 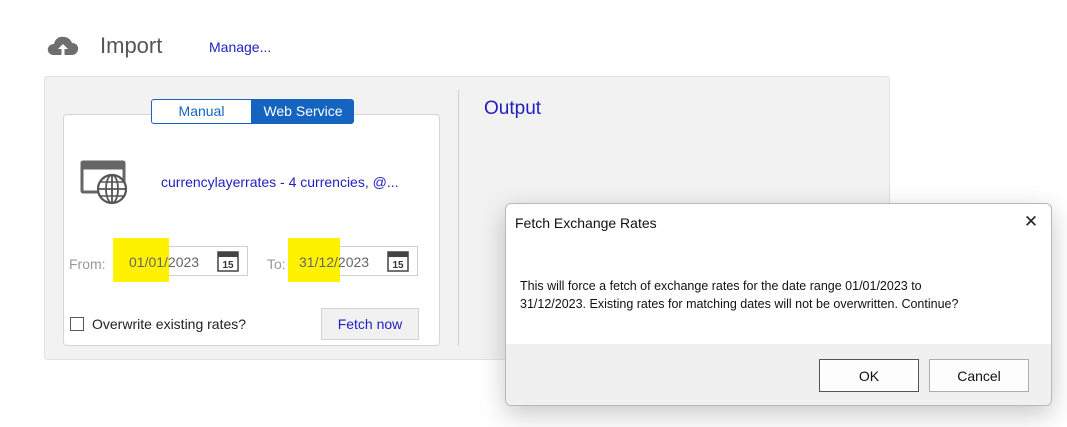 I want to click on overwrite-checkbox, so click(x=77, y=324).